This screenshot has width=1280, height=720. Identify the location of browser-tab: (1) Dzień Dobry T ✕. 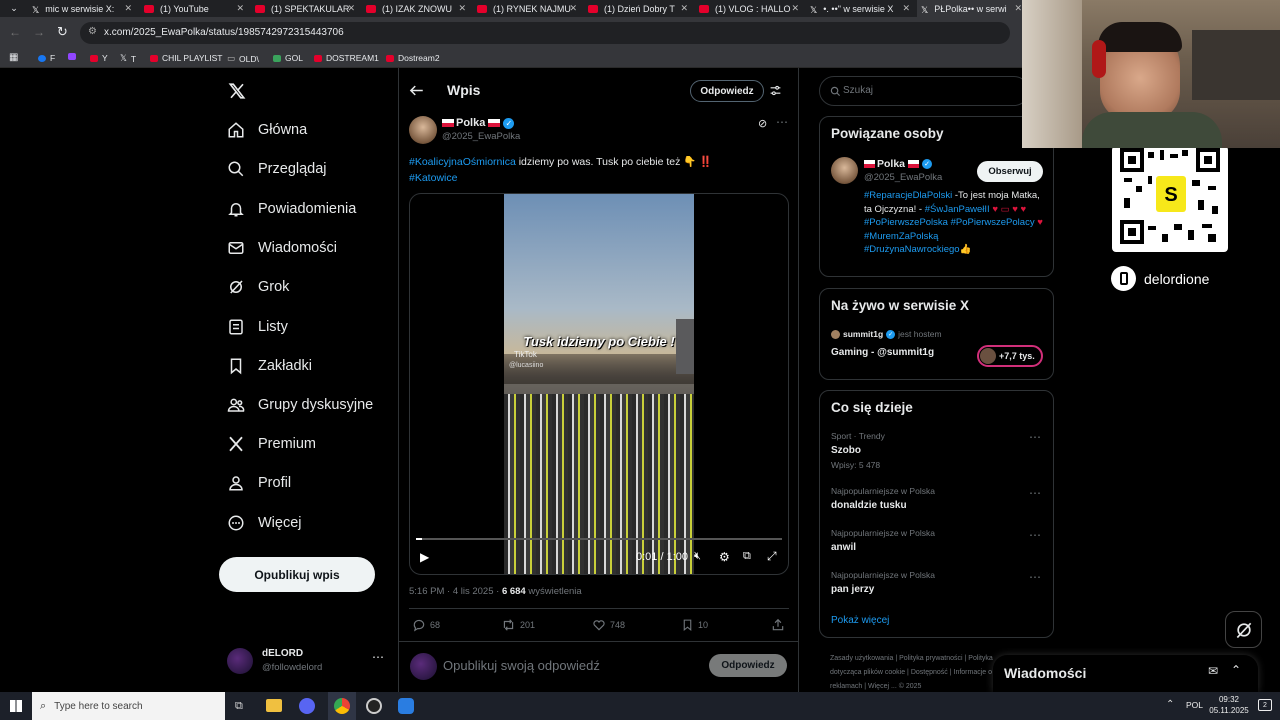
(636, 8).